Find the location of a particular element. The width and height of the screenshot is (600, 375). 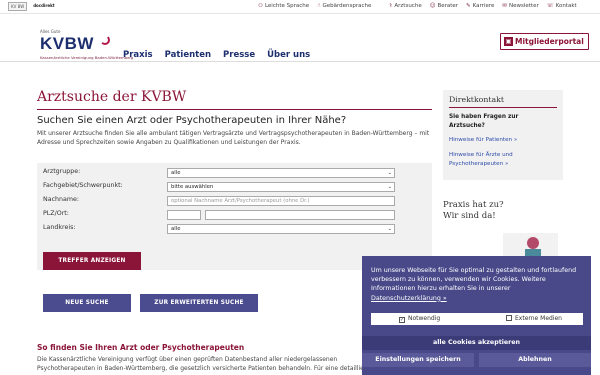

checkbox-checked-icon: ✓ is located at coordinates (402, 320).